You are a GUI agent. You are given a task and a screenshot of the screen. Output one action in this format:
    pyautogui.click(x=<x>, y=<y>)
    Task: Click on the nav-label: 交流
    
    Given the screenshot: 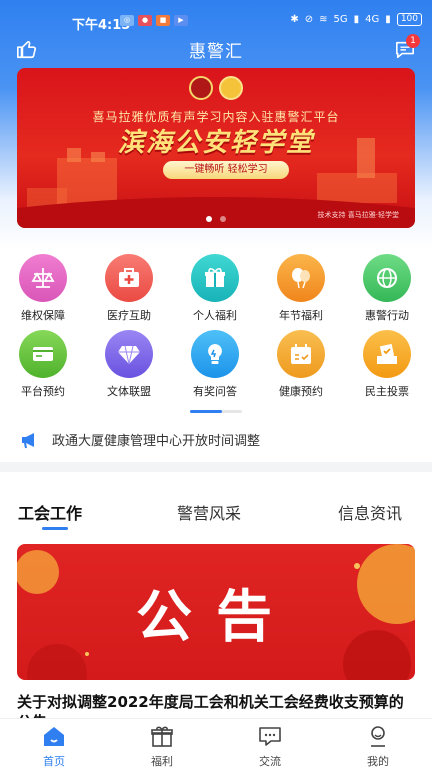 What is the action you would take?
    pyautogui.click(x=270, y=761)
    